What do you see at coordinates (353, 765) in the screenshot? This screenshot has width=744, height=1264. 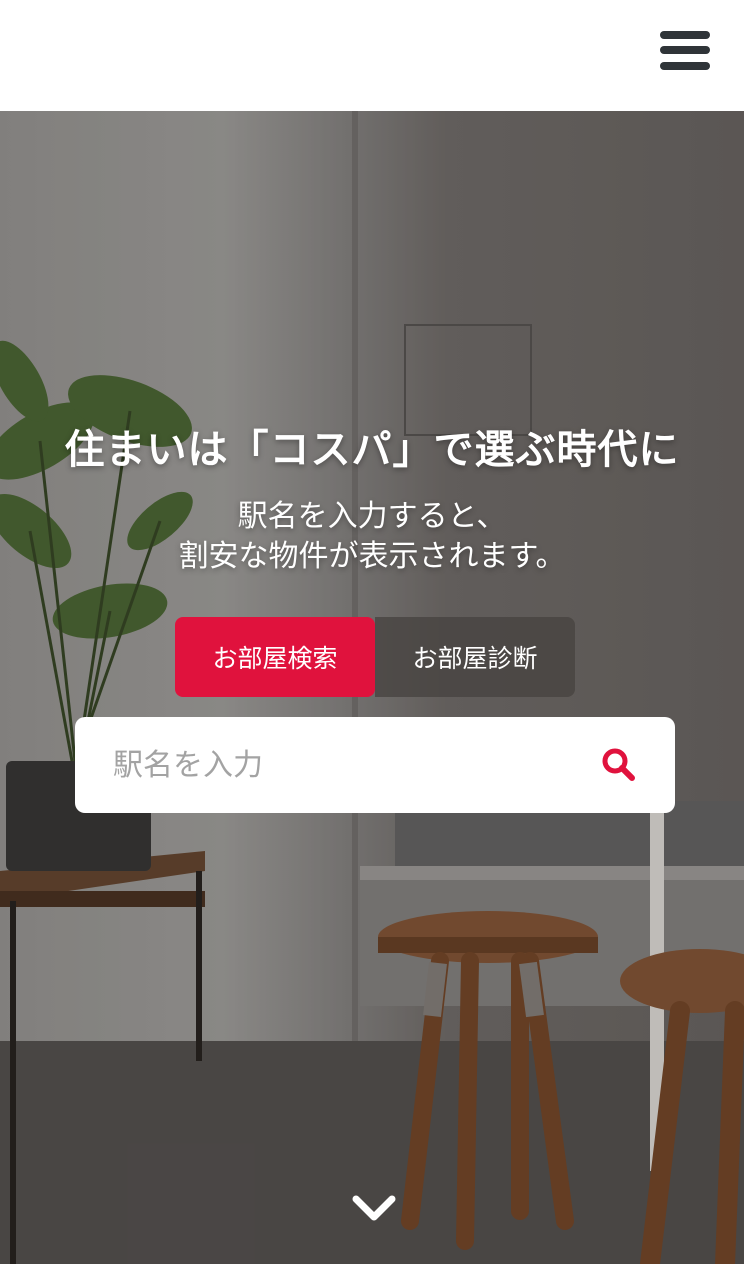 I see `station-search-input` at bounding box center [353, 765].